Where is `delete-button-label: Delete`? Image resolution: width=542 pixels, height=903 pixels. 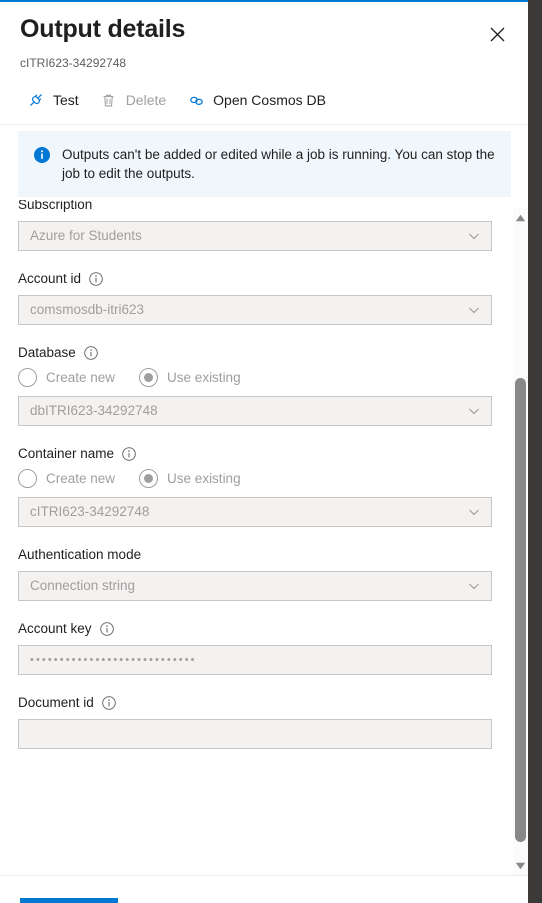
delete-button-label: Delete is located at coordinates (146, 100).